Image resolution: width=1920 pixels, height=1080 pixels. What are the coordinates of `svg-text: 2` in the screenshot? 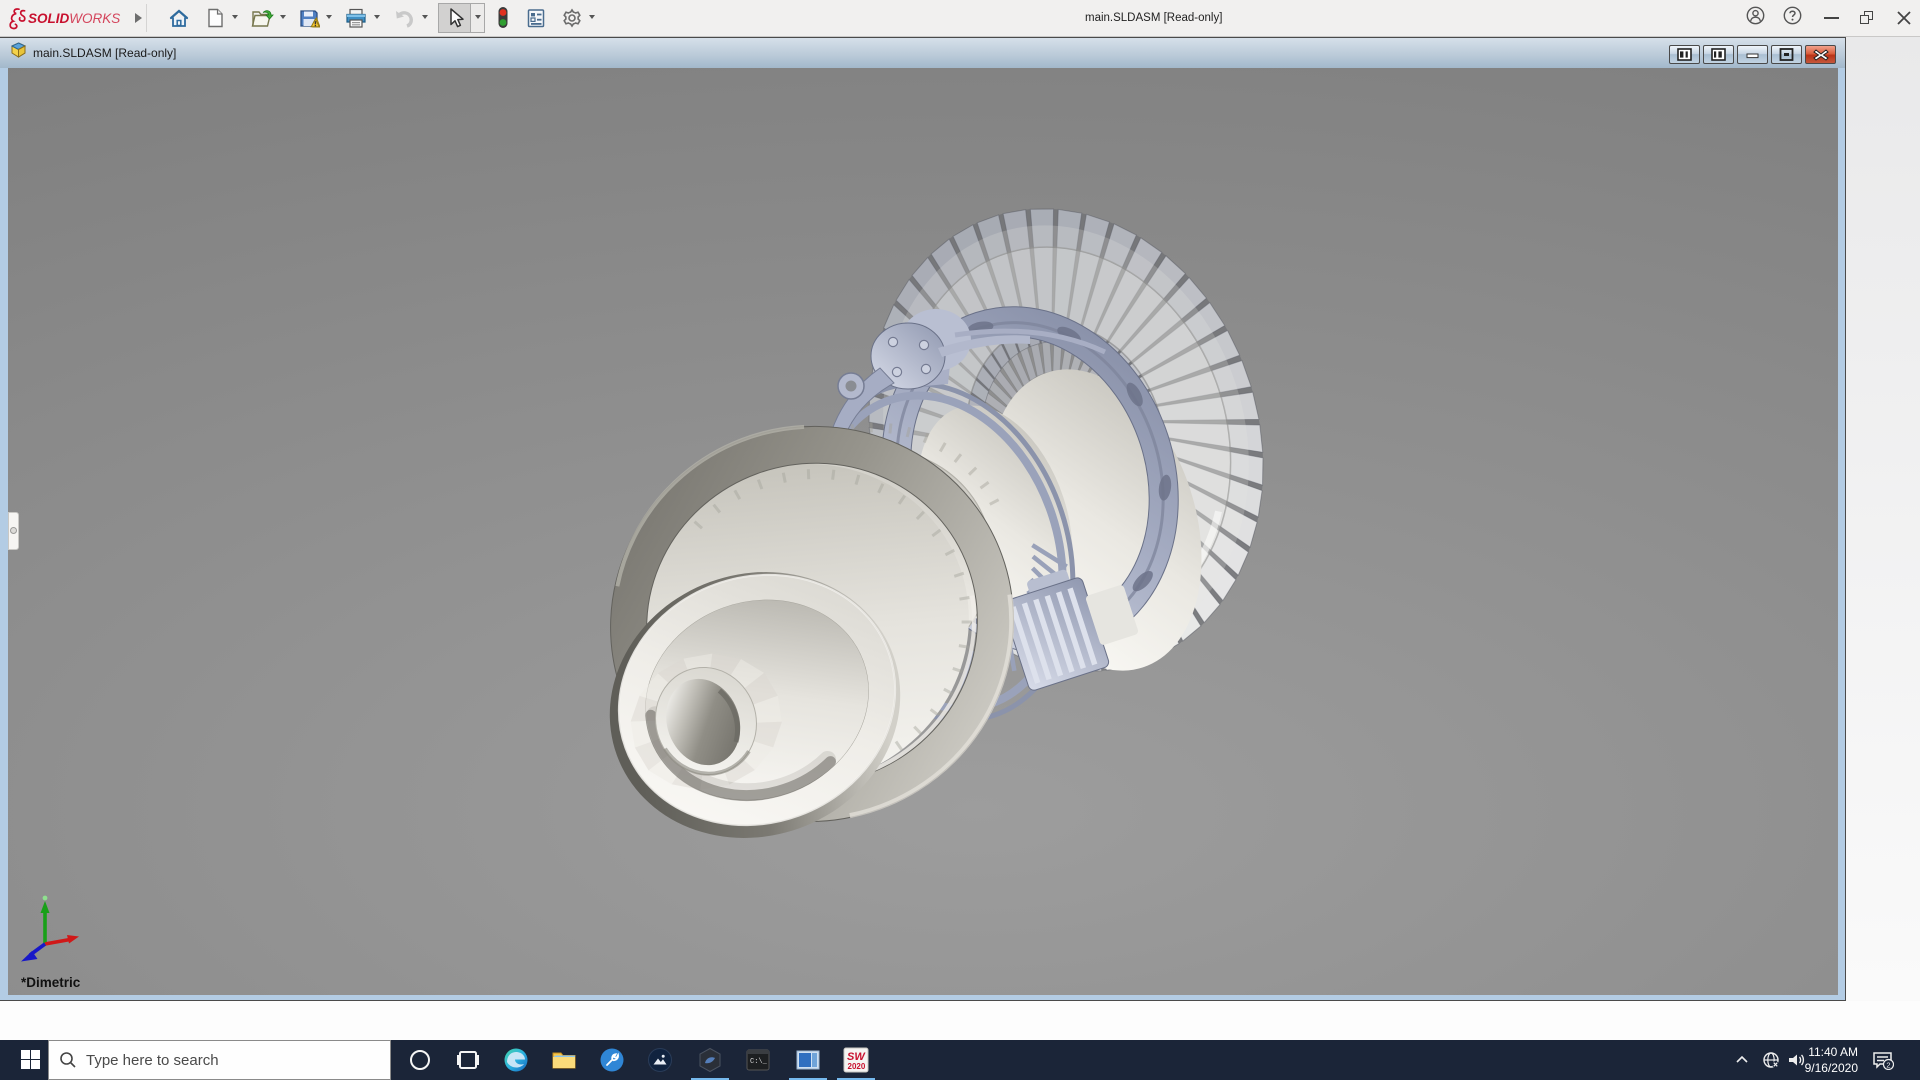 It's located at (1888, 1064).